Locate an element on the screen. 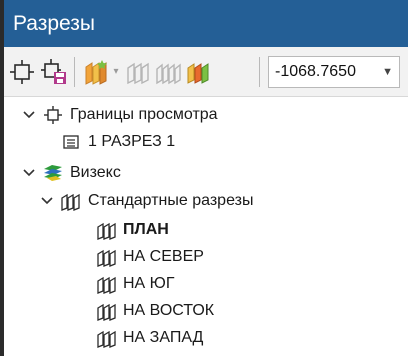 This screenshot has width=408, height=356. tree-item-label: НА СЕВЕР is located at coordinates (163, 256).